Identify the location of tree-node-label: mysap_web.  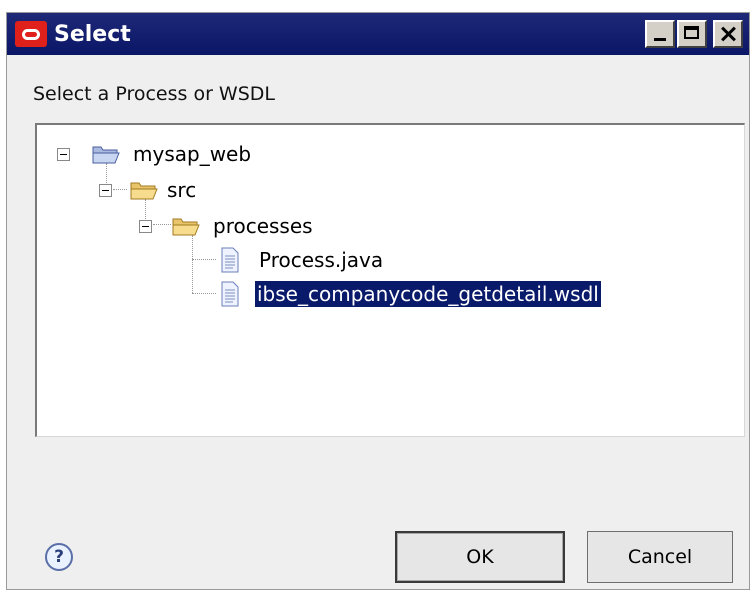
(192, 154).